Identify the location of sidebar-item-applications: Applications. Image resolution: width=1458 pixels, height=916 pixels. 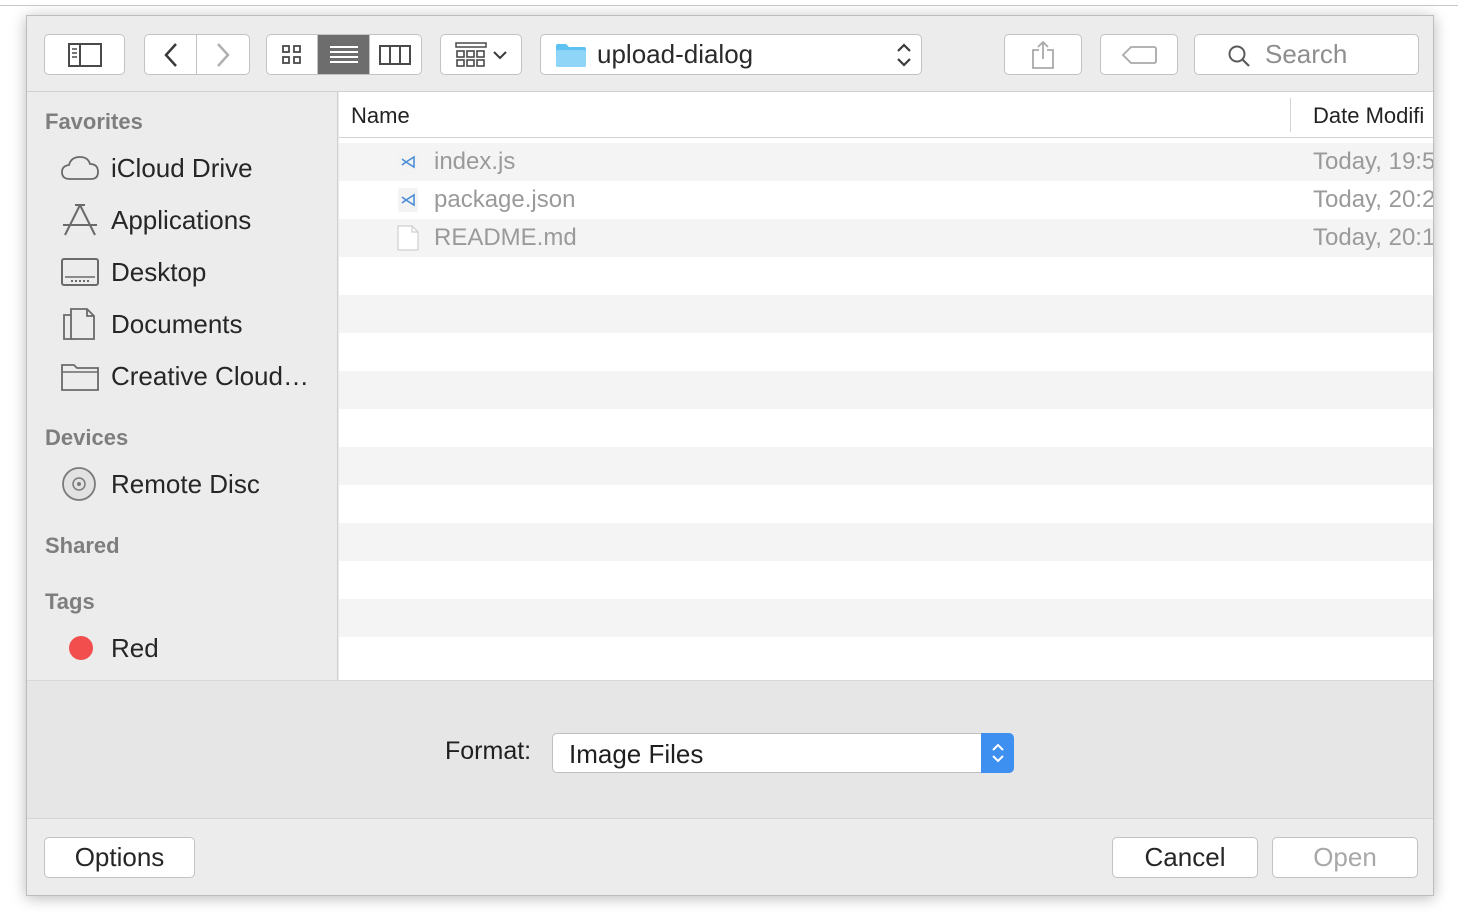
(156, 220).